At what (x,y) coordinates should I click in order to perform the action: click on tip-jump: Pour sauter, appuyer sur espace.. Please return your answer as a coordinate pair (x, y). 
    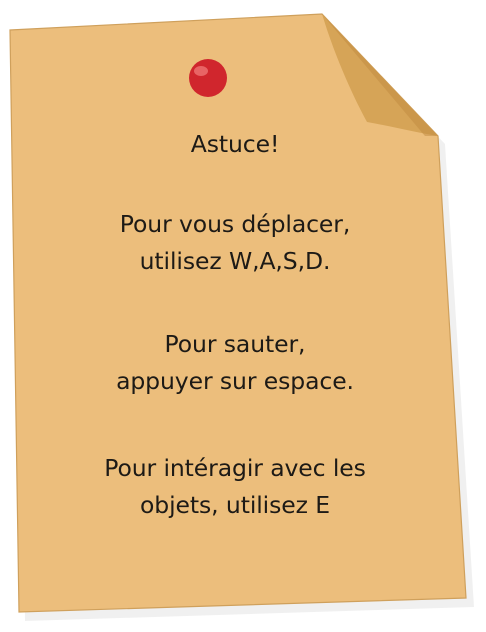
    Looking at the image, I should click on (235, 363).